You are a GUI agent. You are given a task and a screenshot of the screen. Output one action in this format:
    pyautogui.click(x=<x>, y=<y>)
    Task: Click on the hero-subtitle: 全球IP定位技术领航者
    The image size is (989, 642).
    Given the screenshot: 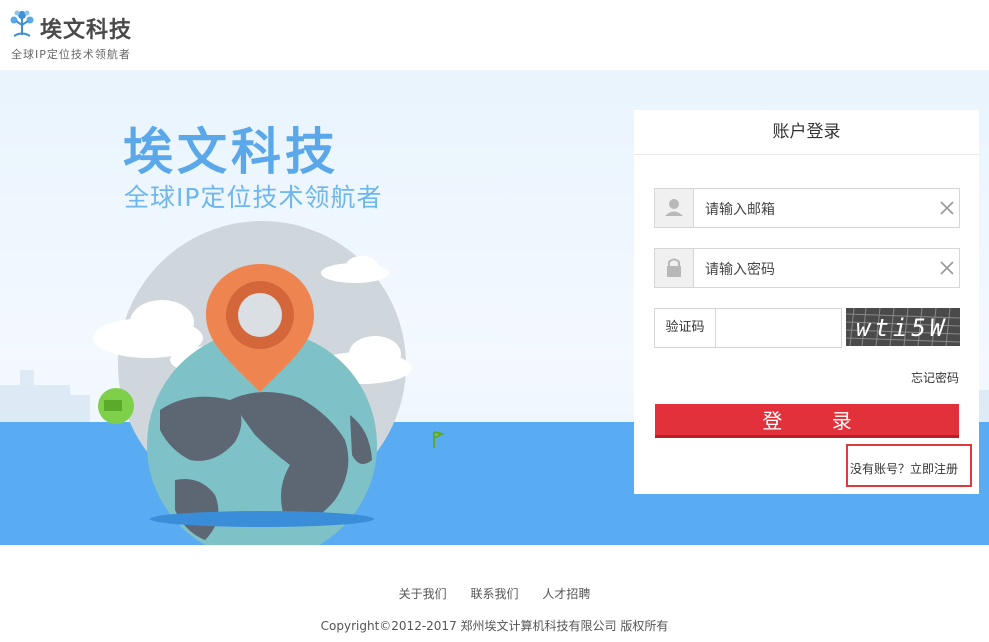 What is the action you would take?
    pyautogui.click(x=253, y=197)
    